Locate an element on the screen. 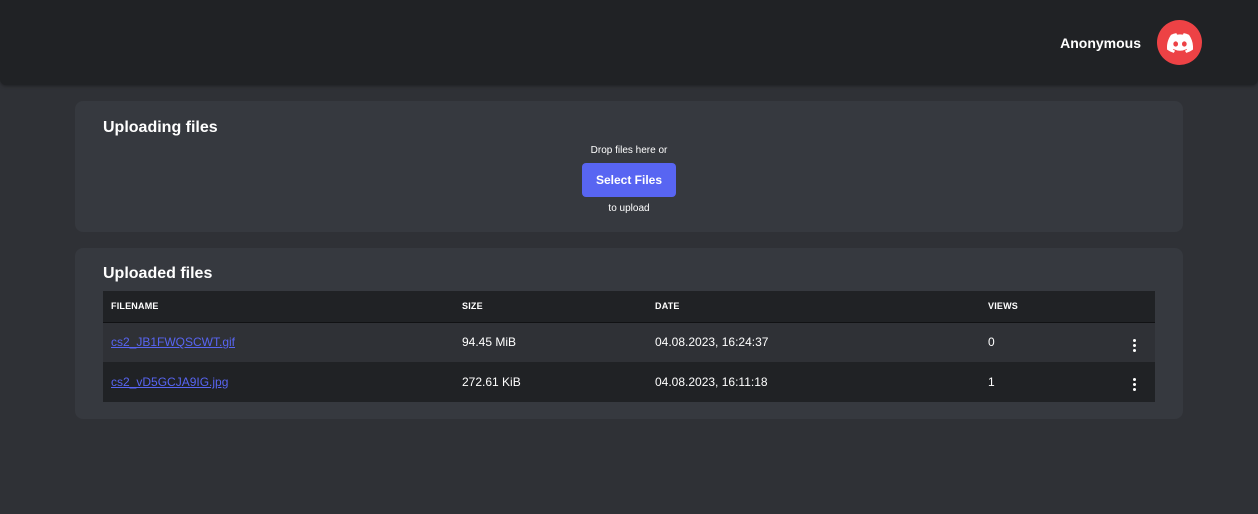 The image size is (1258, 514). views-cell: 0 is located at coordinates (991, 342).